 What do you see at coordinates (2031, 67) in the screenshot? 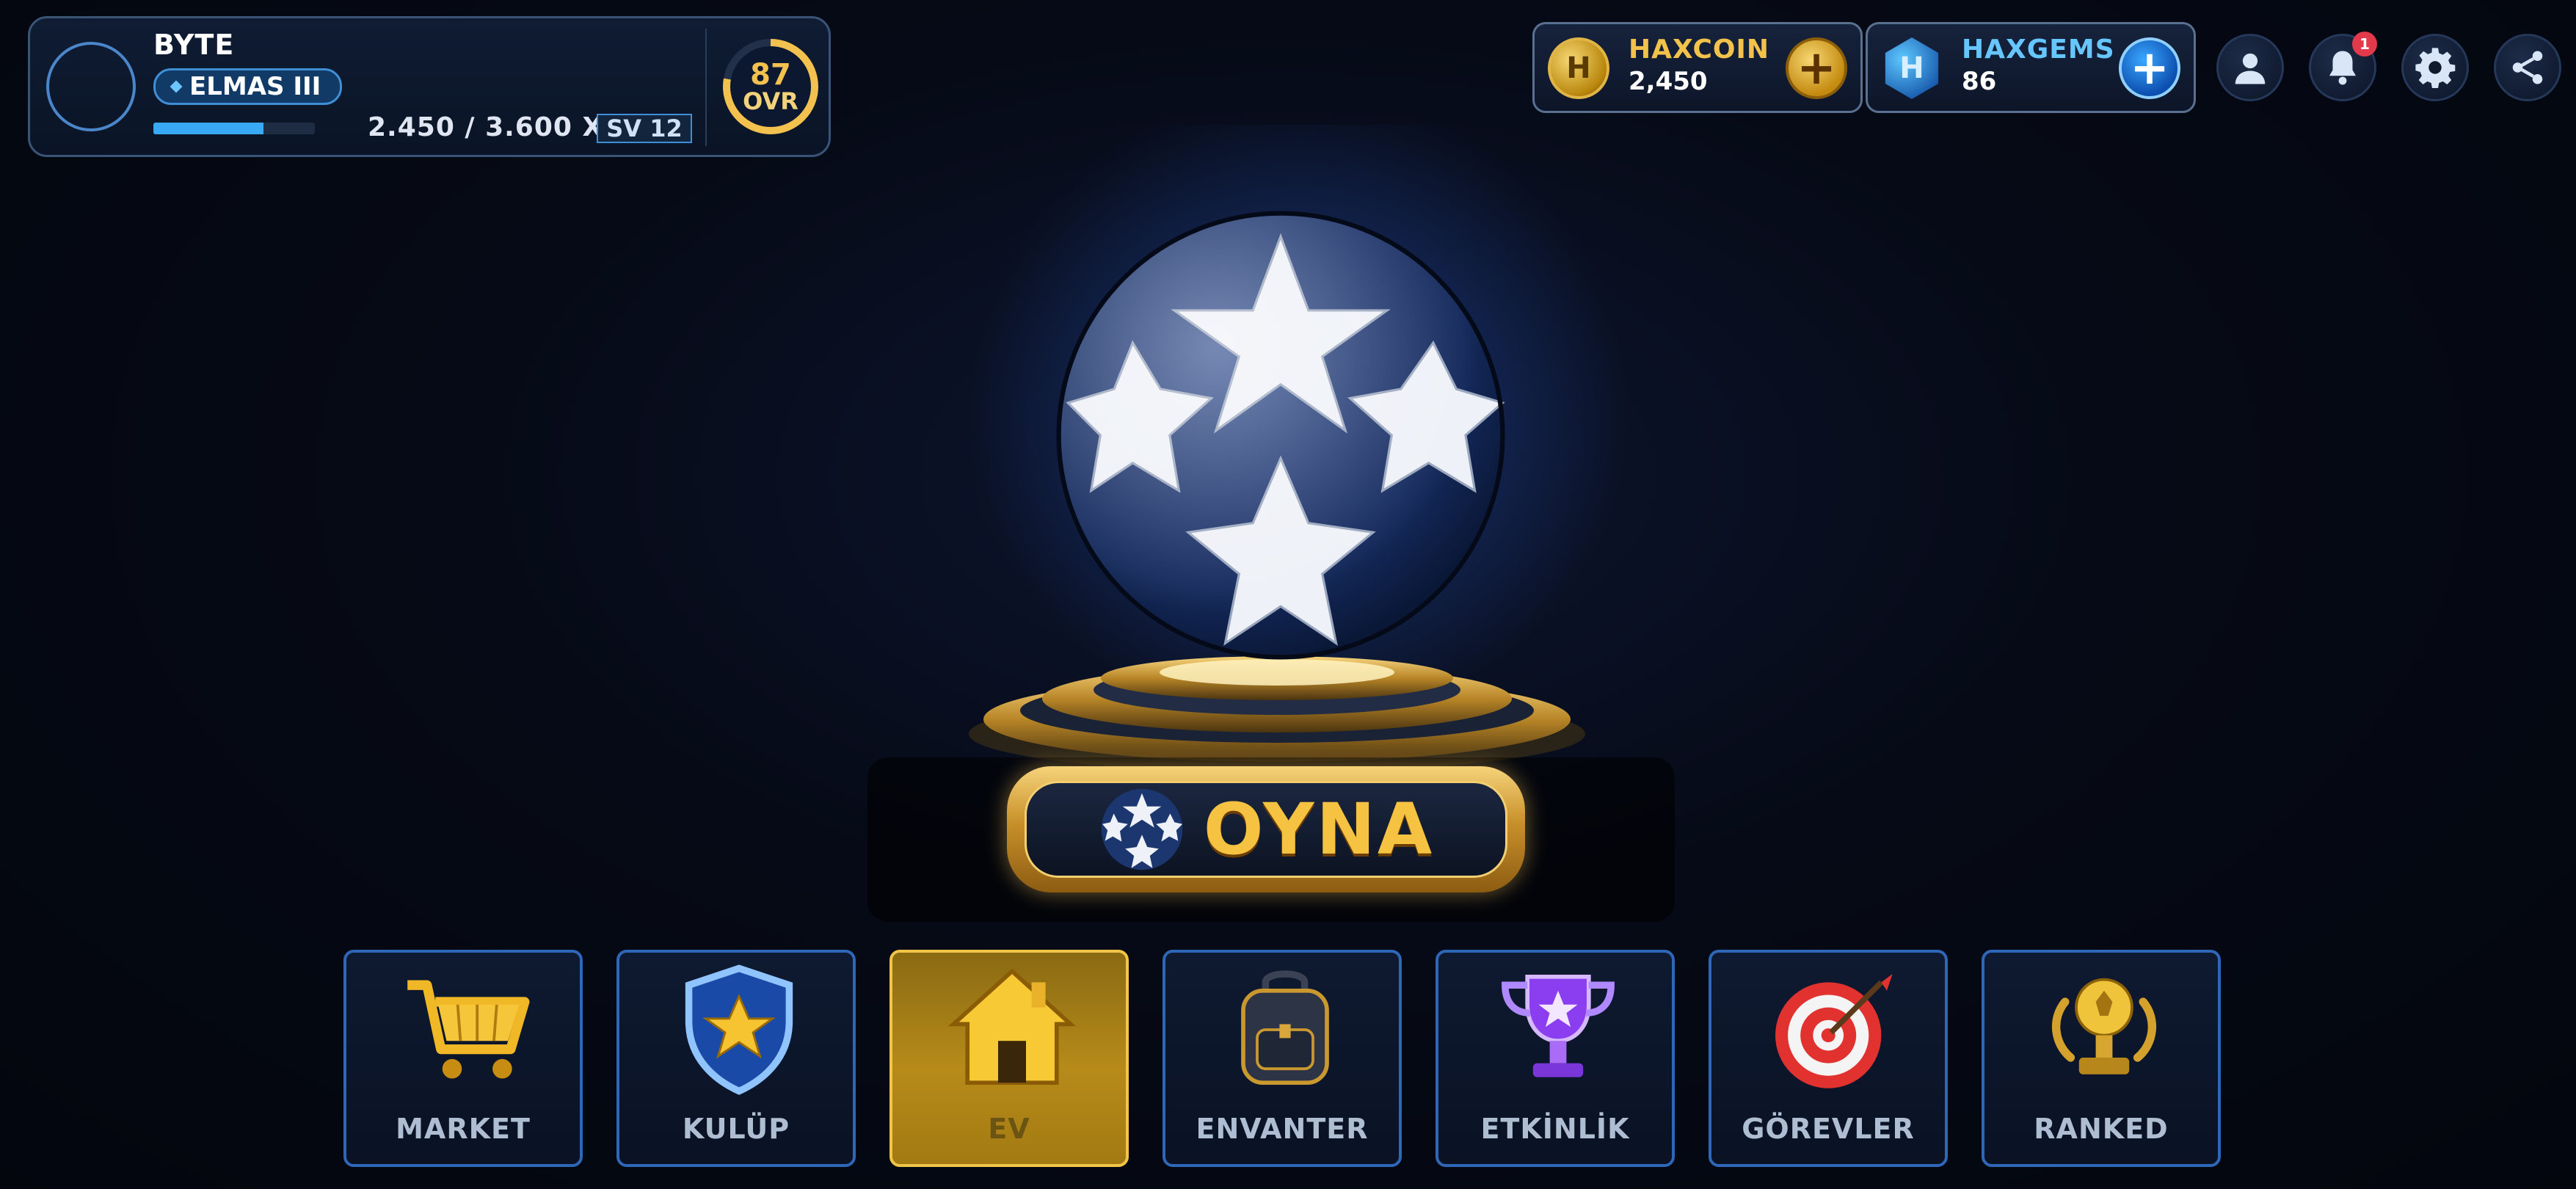
I see `haxgems-panel: H HAXGEMS 86 +` at bounding box center [2031, 67].